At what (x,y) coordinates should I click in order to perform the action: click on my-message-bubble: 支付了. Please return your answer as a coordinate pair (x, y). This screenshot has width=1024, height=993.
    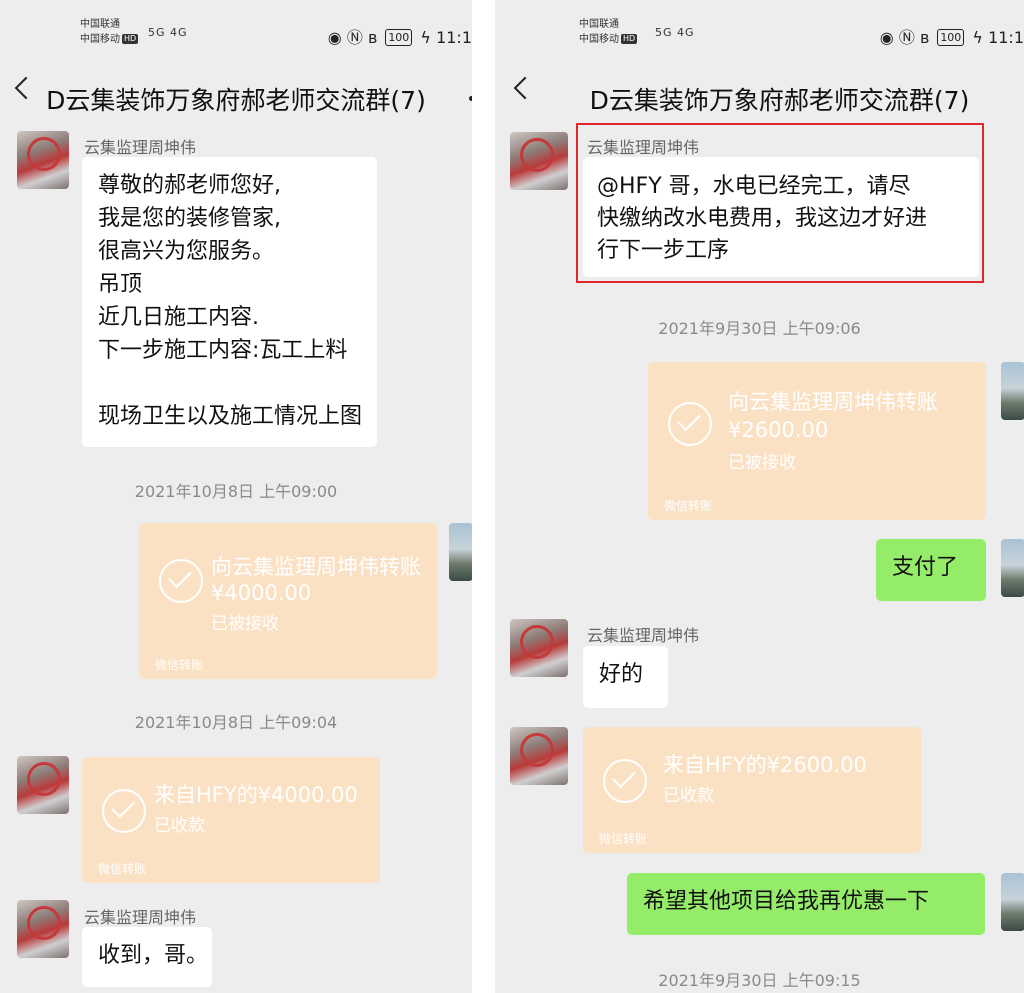
    Looking at the image, I should click on (931, 570).